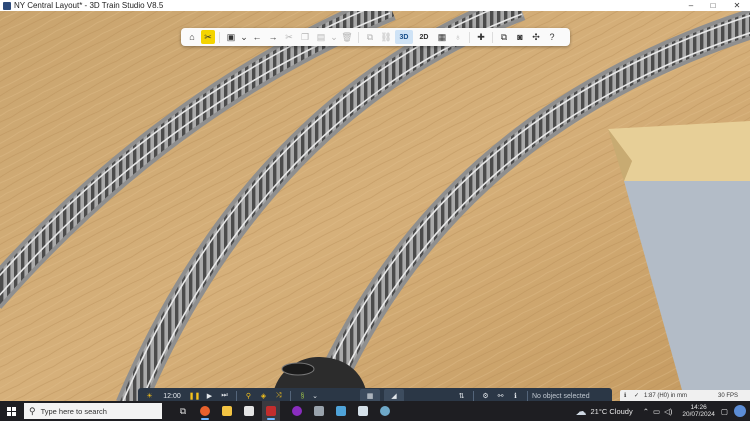 The image size is (750, 421). Describe the element at coordinates (248, 395) in the screenshot. I see `search-button: ⚲` at that location.